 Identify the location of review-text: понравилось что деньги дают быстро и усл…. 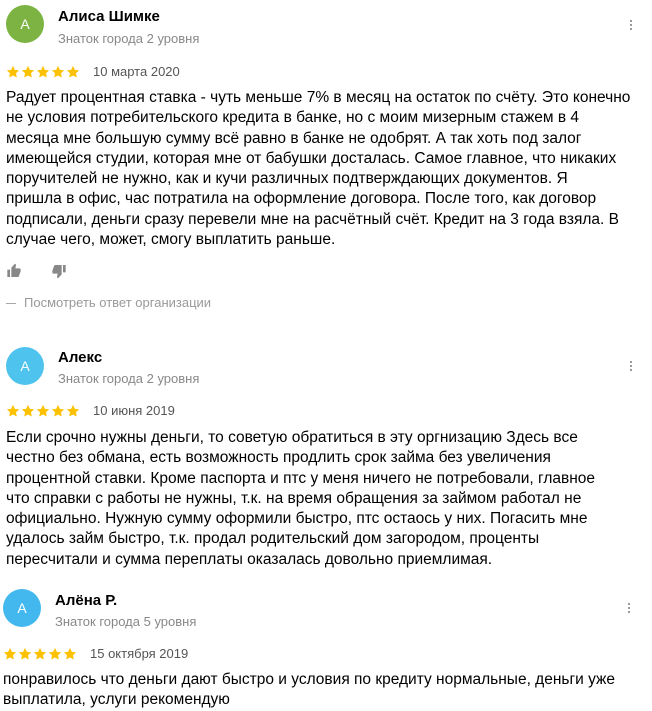
(309, 690).